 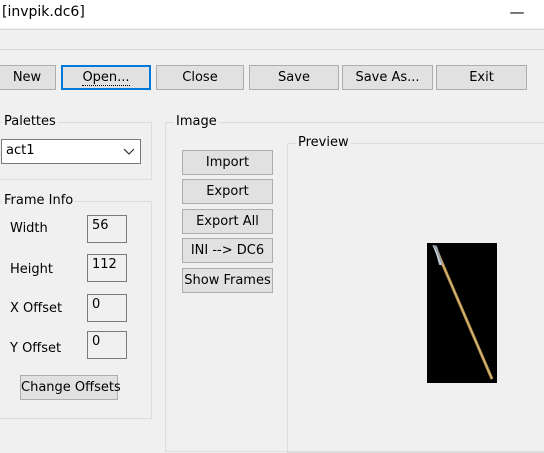 I want to click on import-button: Import, so click(x=227, y=162).